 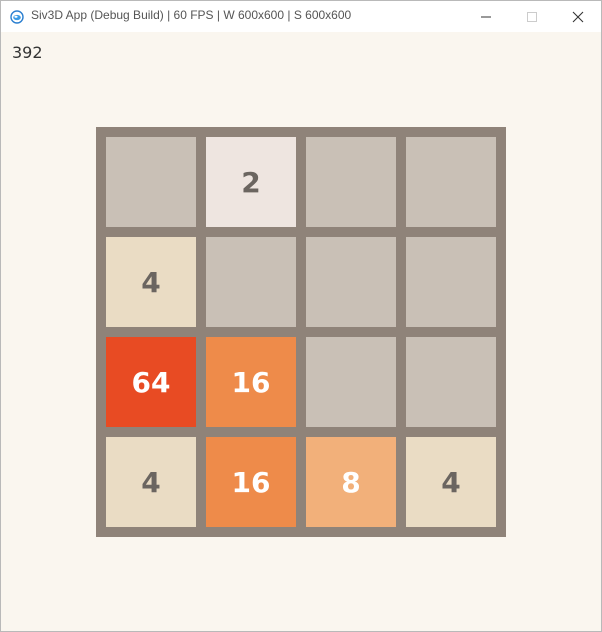 I want to click on tile-8: 8, so click(x=351, y=482).